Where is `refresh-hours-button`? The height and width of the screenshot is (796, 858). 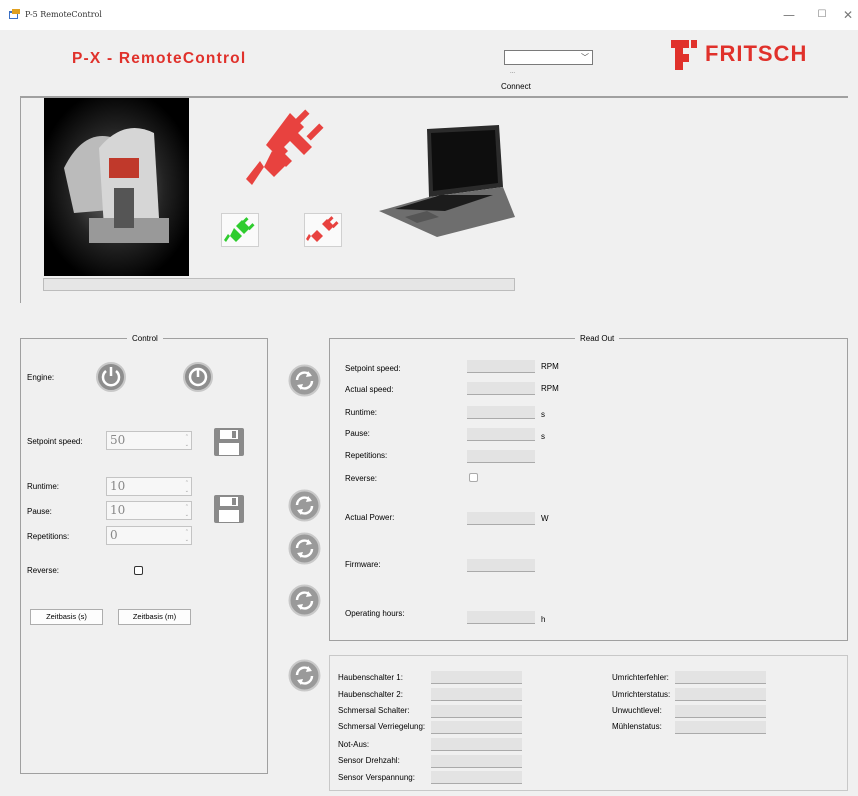 refresh-hours-button is located at coordinates (304, 600).